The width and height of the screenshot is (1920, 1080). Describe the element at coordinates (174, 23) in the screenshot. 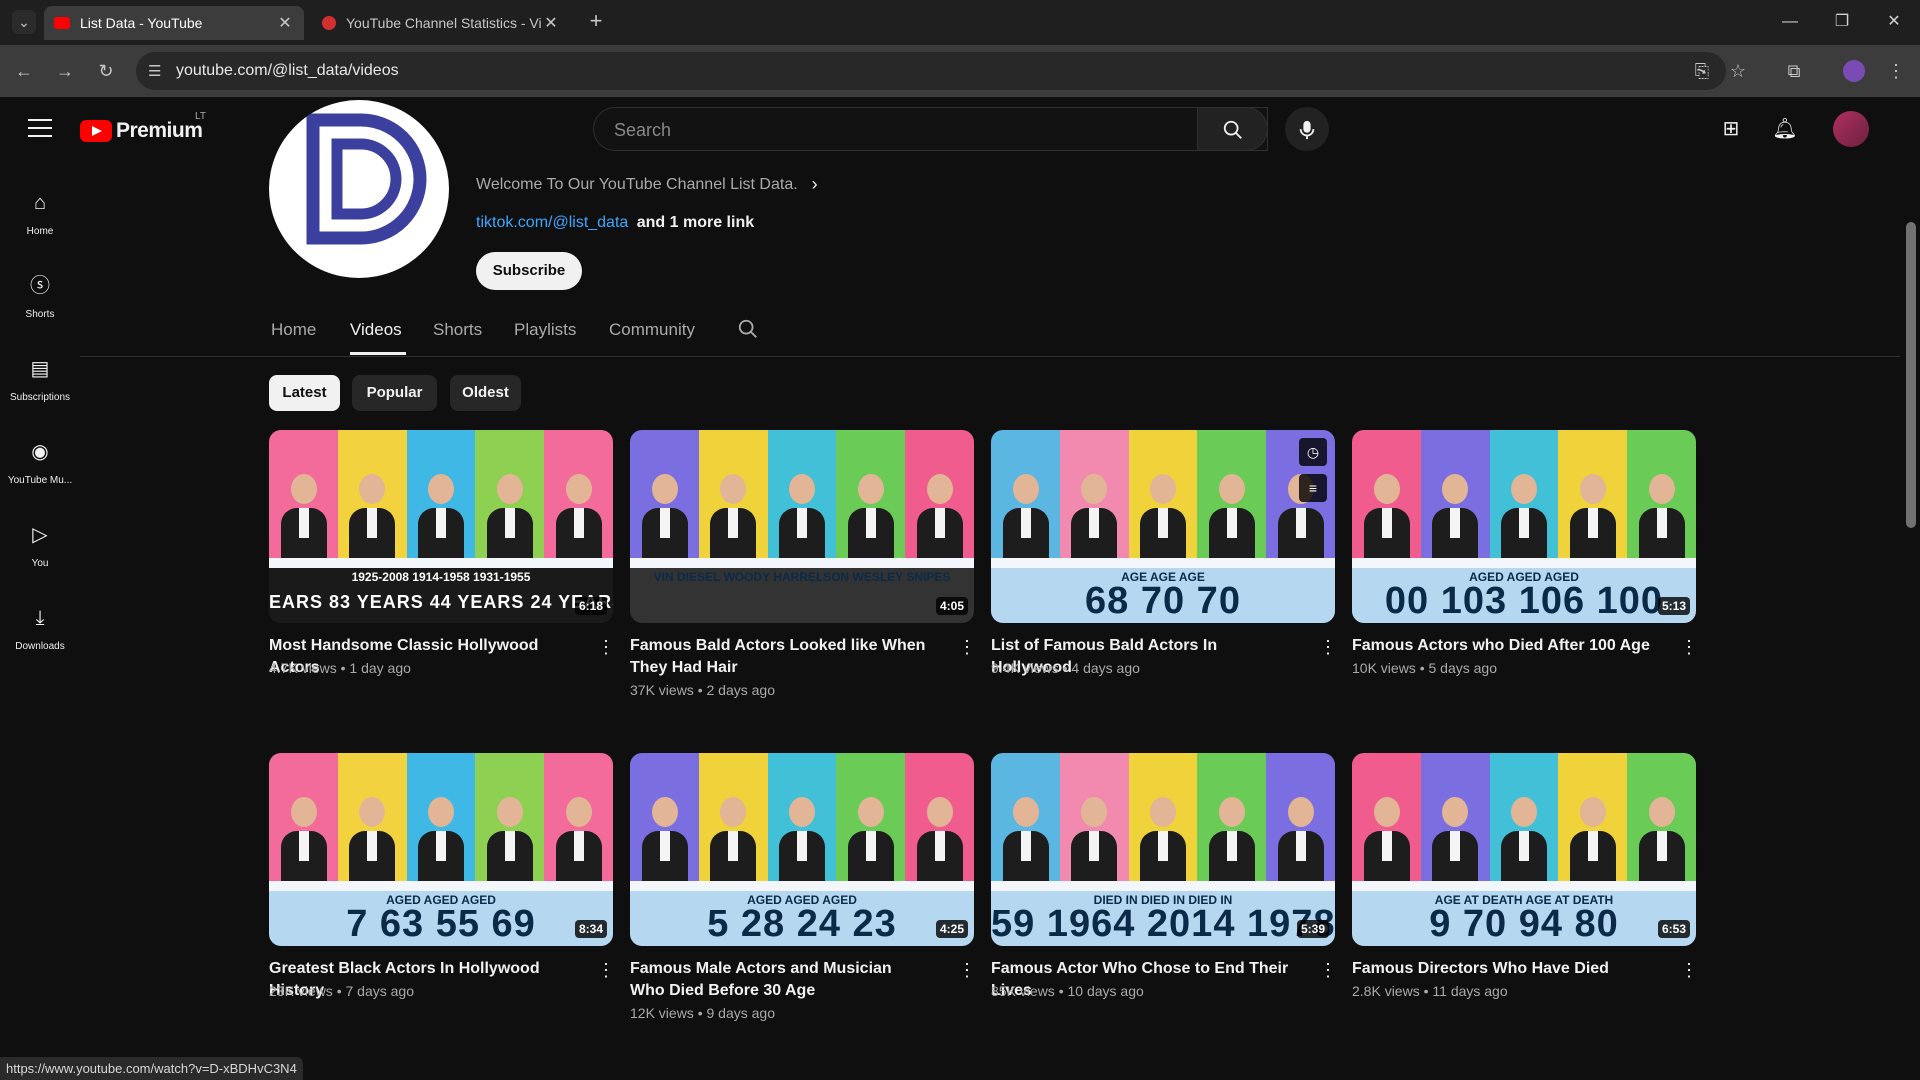

I see `browser-tab-list-data: List Data - YouTube ✕` at that location.